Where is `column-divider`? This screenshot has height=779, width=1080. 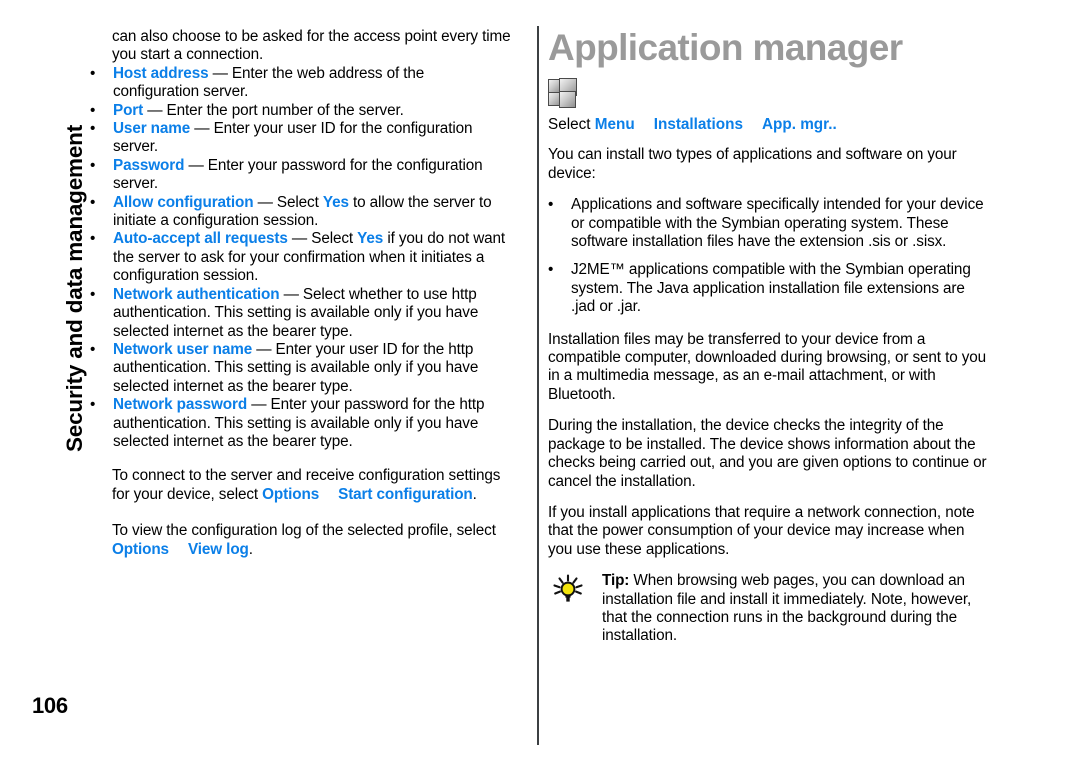 column-divider is located at coordinates (538, 385).